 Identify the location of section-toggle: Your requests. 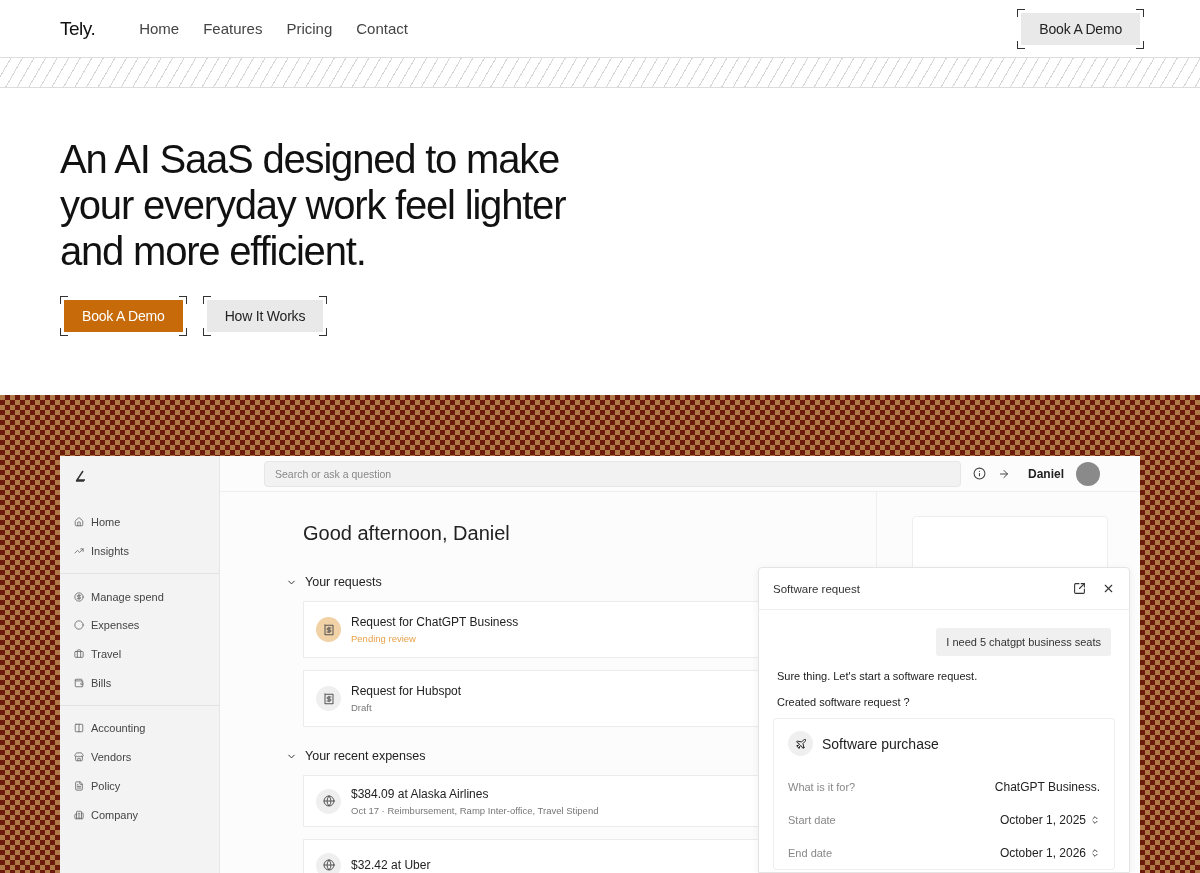
(334, 582).